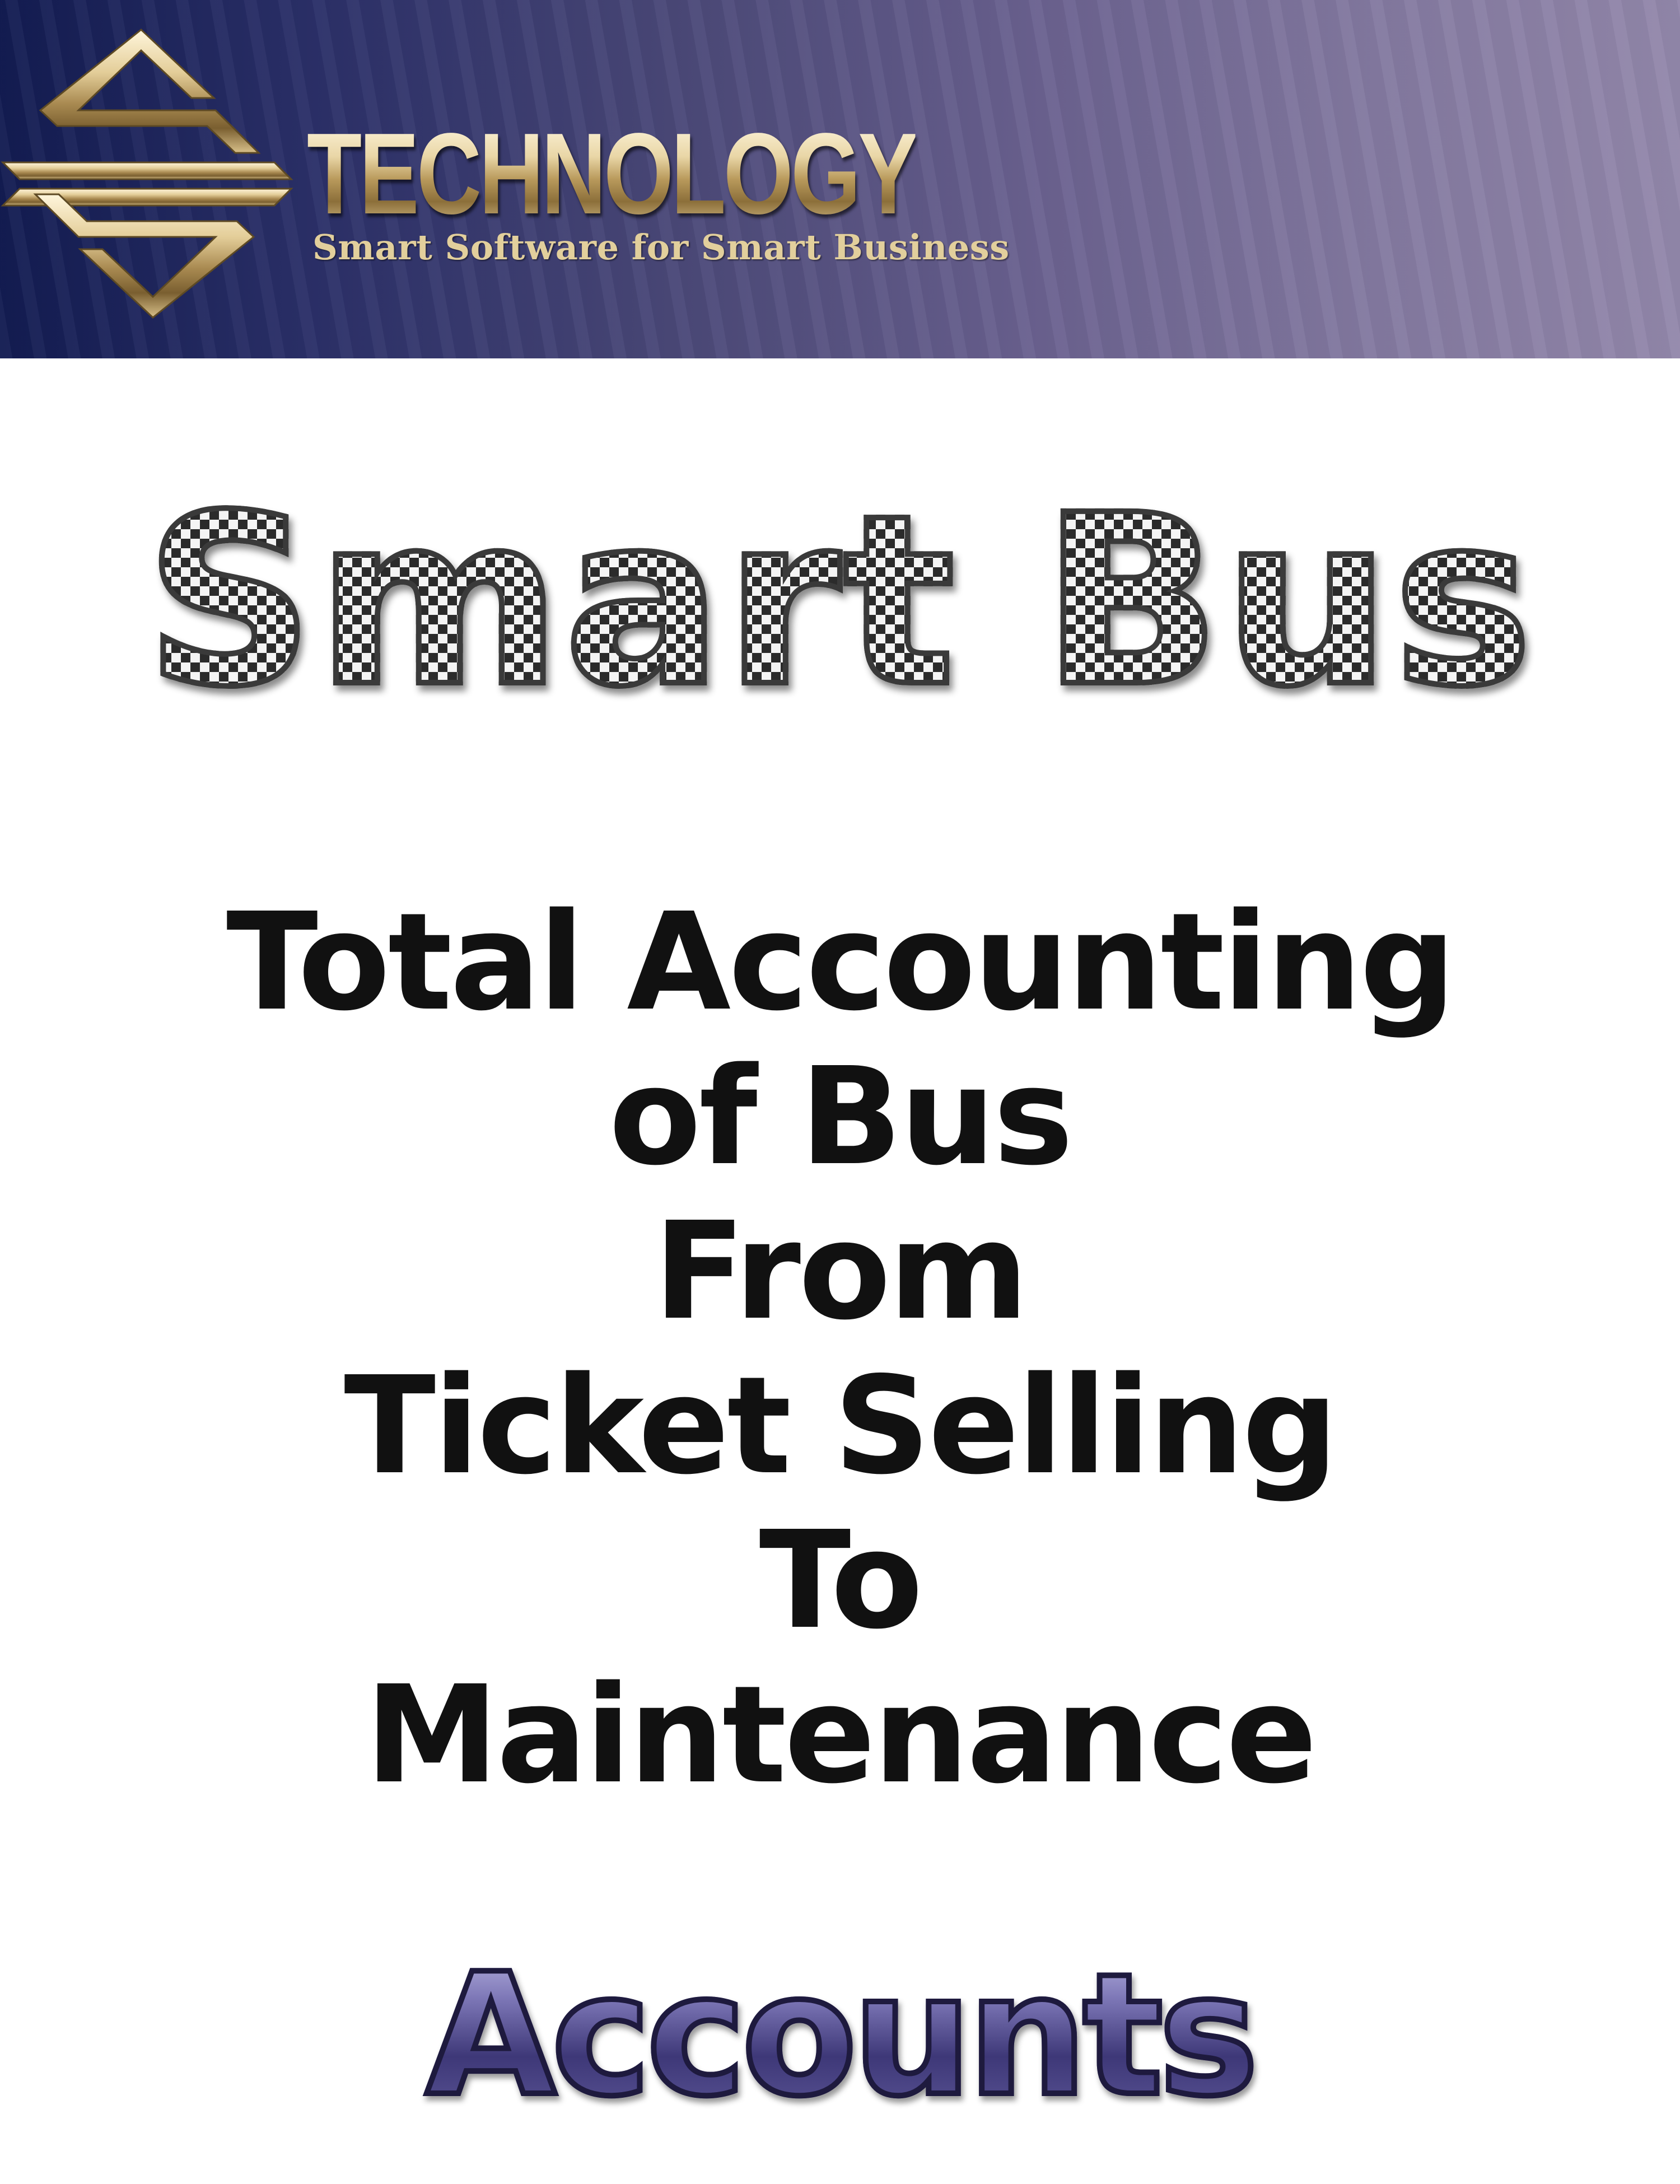 This screenshot has width=1680, height=2184. What do you see at coordinates (147, 174) in the screenshot?
I see `s-diamond-logo-icon` at bounding box center [147, 174].